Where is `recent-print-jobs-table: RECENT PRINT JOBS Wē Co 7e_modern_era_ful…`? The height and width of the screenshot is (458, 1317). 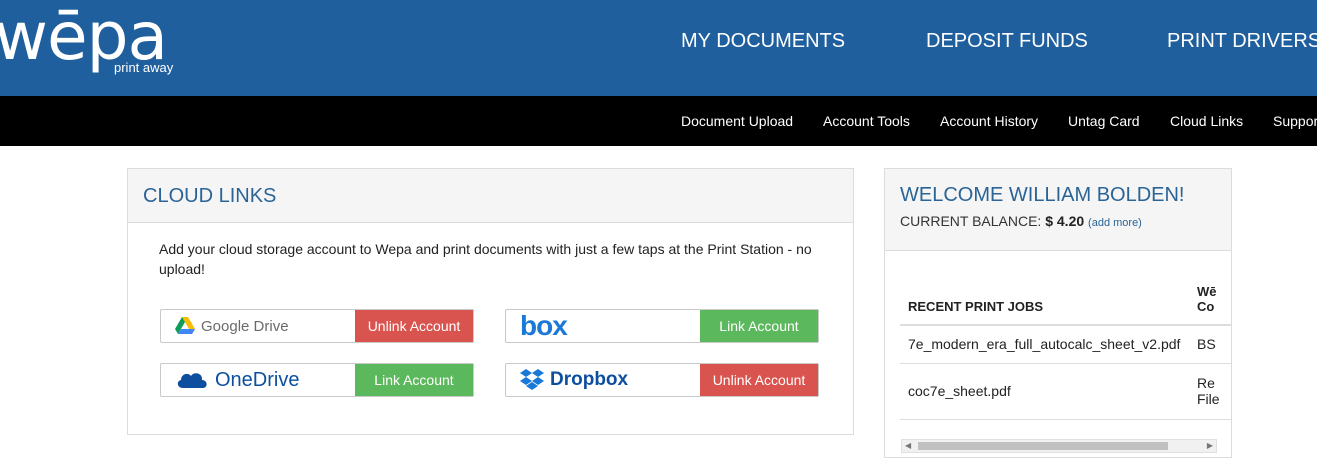 recent-print-jobs-table: RECENT PRINT JOBS Wē Co 7e_modern_era_ful… is located at coordinates (1065, 344).